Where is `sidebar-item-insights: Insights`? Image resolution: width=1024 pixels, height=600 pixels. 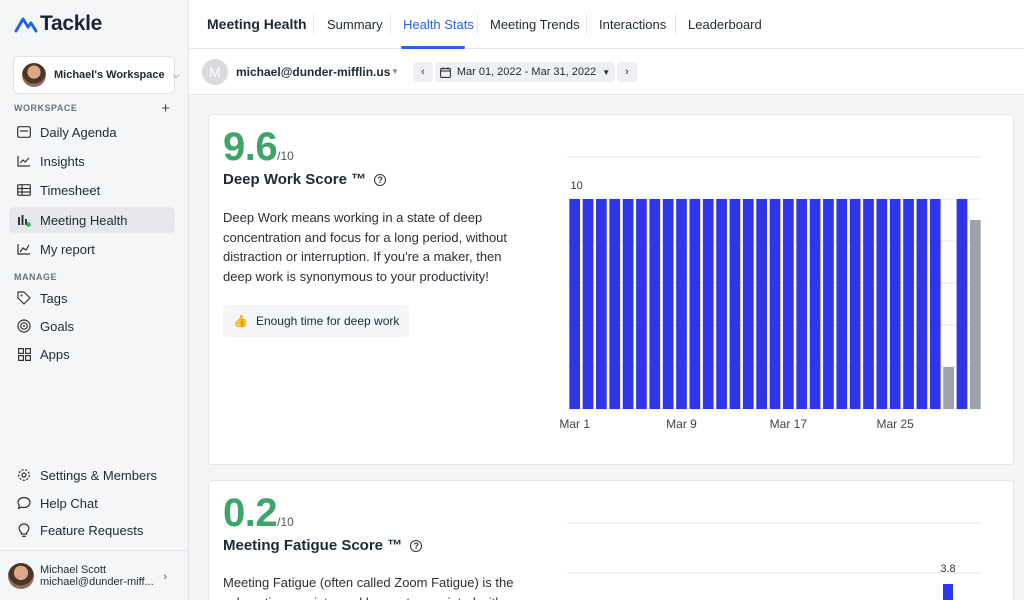 sidebar-item-insights: Insights is located at coordinates (92, 161).